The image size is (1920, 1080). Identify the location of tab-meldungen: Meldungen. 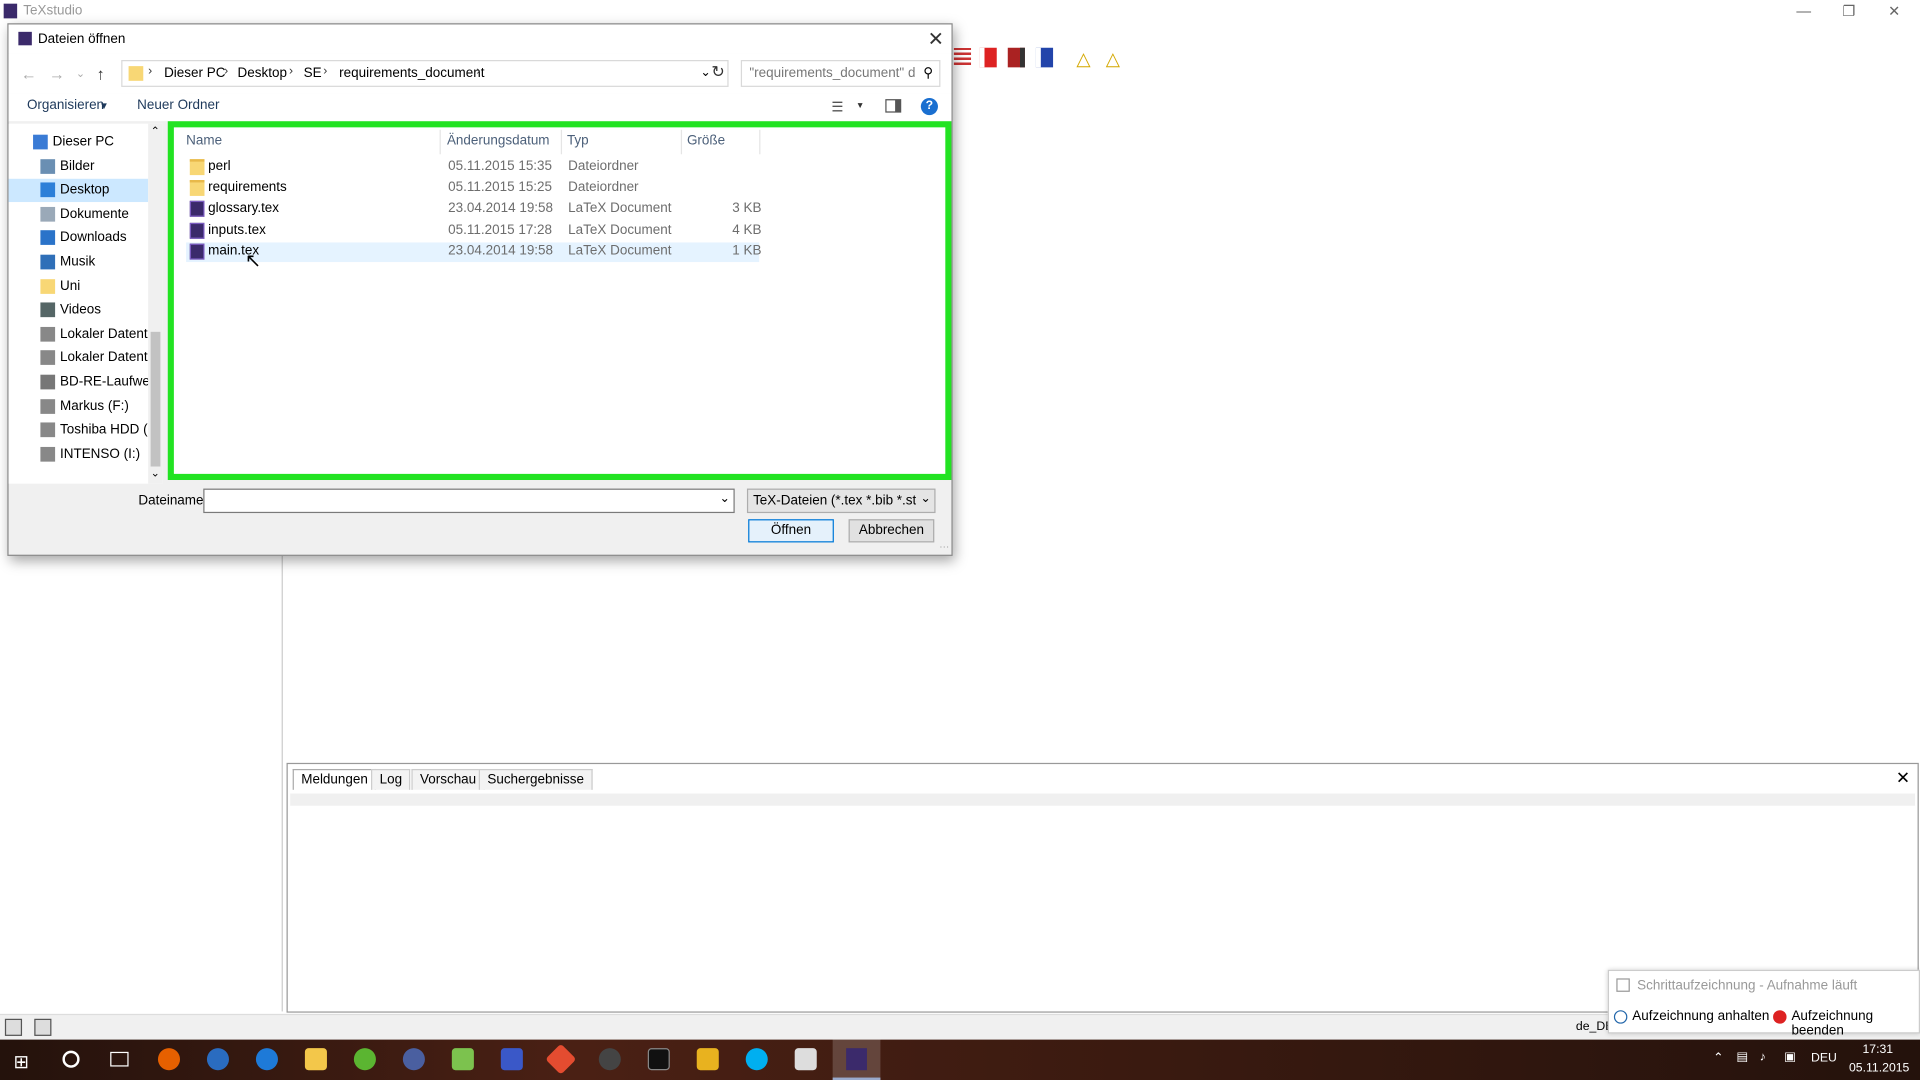
(334, 779).